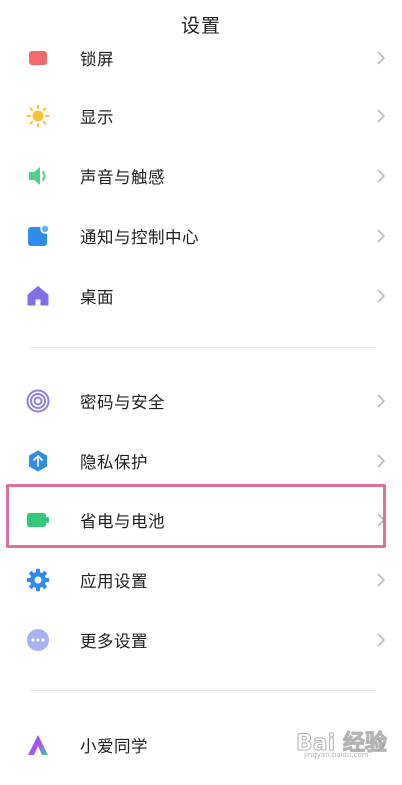 The width and height of the screenshot is (402, 785). I want to click on page-title: 设置, so click(200, 25).